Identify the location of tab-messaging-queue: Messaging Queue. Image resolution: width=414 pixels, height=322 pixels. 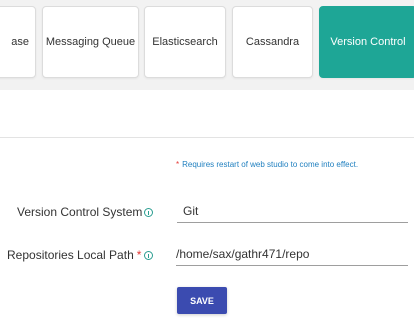
(90, 42).